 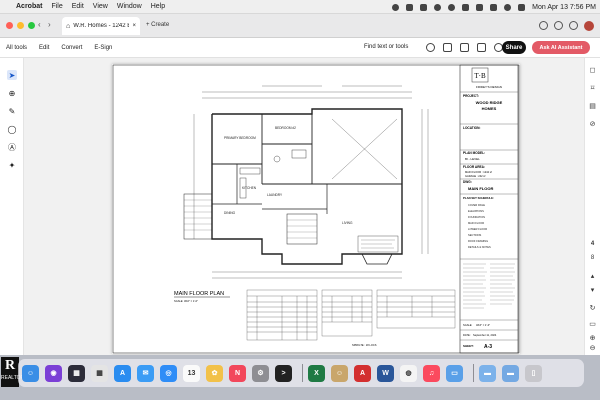 What do you see at coordinates (31, 25) in the screenshot?
I see `zoom-window-button` at bounding box center [31, 25].